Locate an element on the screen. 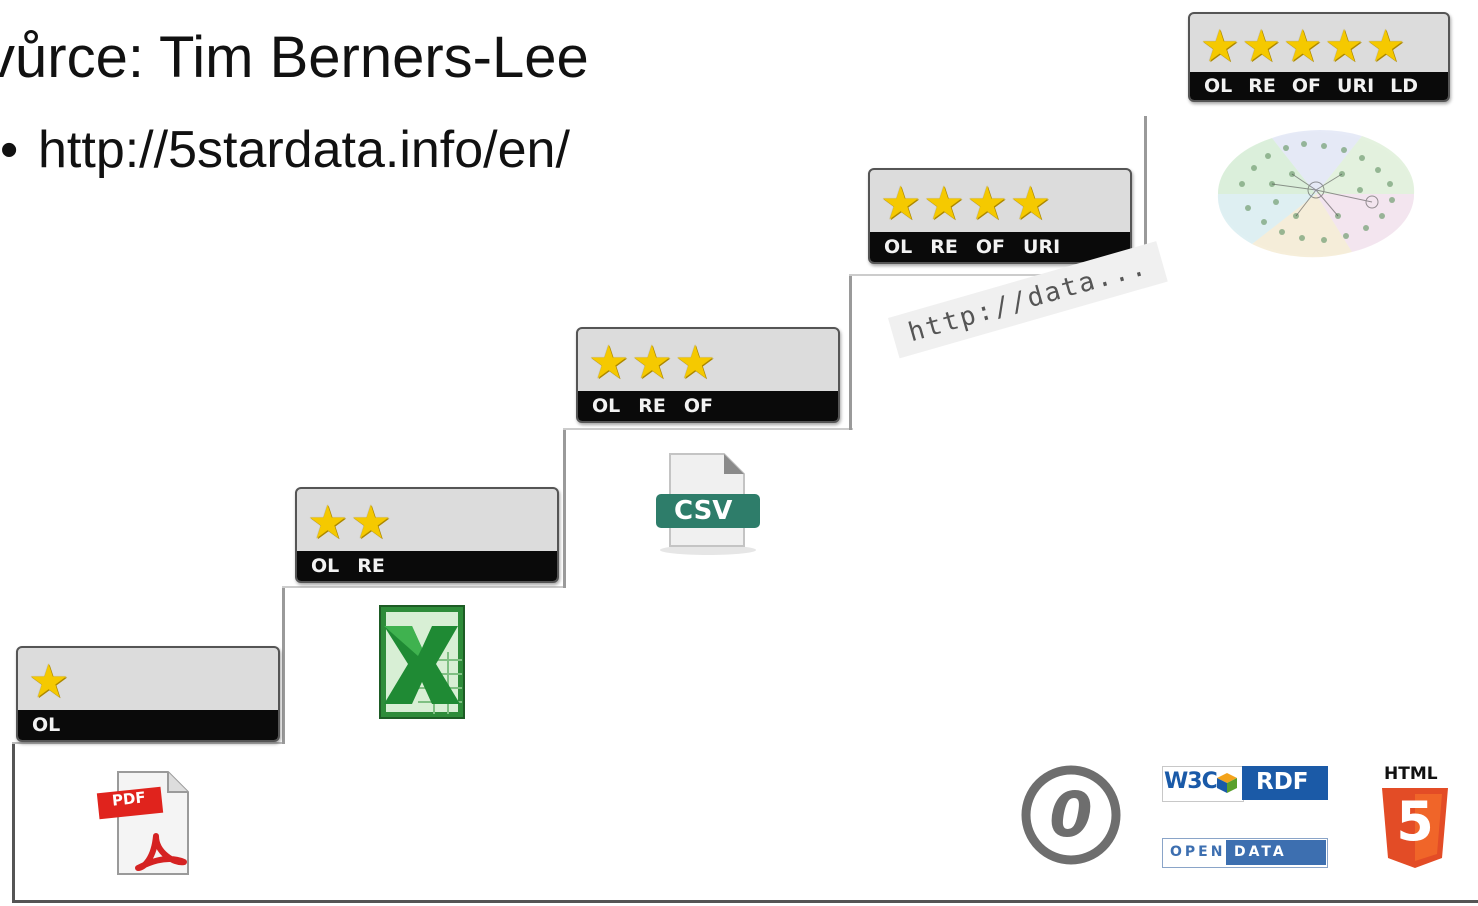  bullet-url: http://5stardata.info/en/ is located at coordinates (304, 150).